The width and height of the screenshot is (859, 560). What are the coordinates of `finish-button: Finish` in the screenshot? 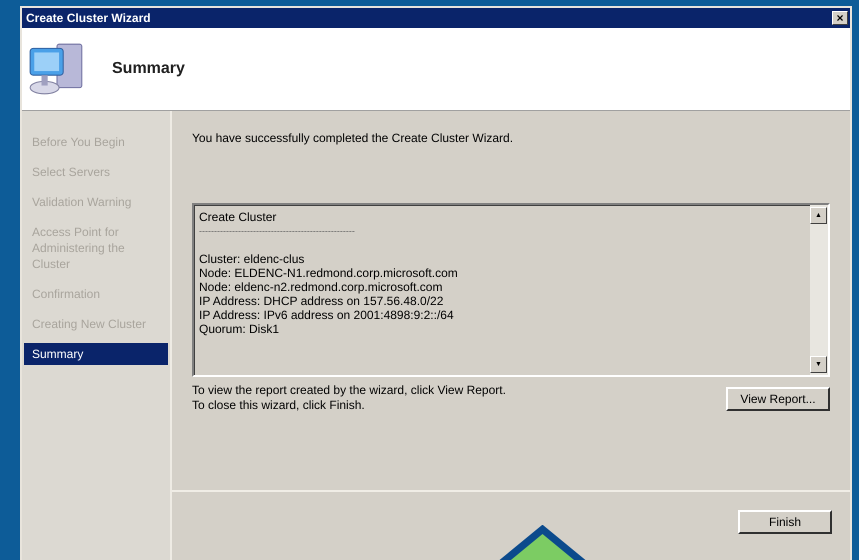 It's located at (785, 522).